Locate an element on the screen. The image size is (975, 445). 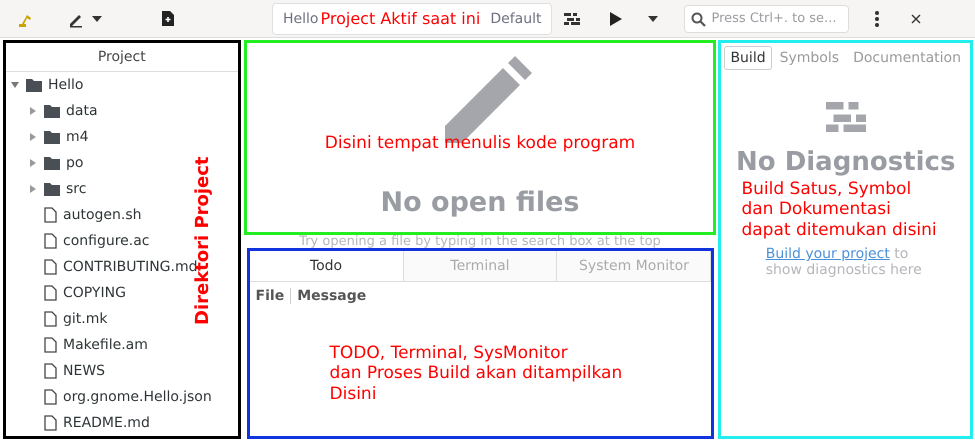
file-name: Makefile.am is located at coordinates (105, 345).